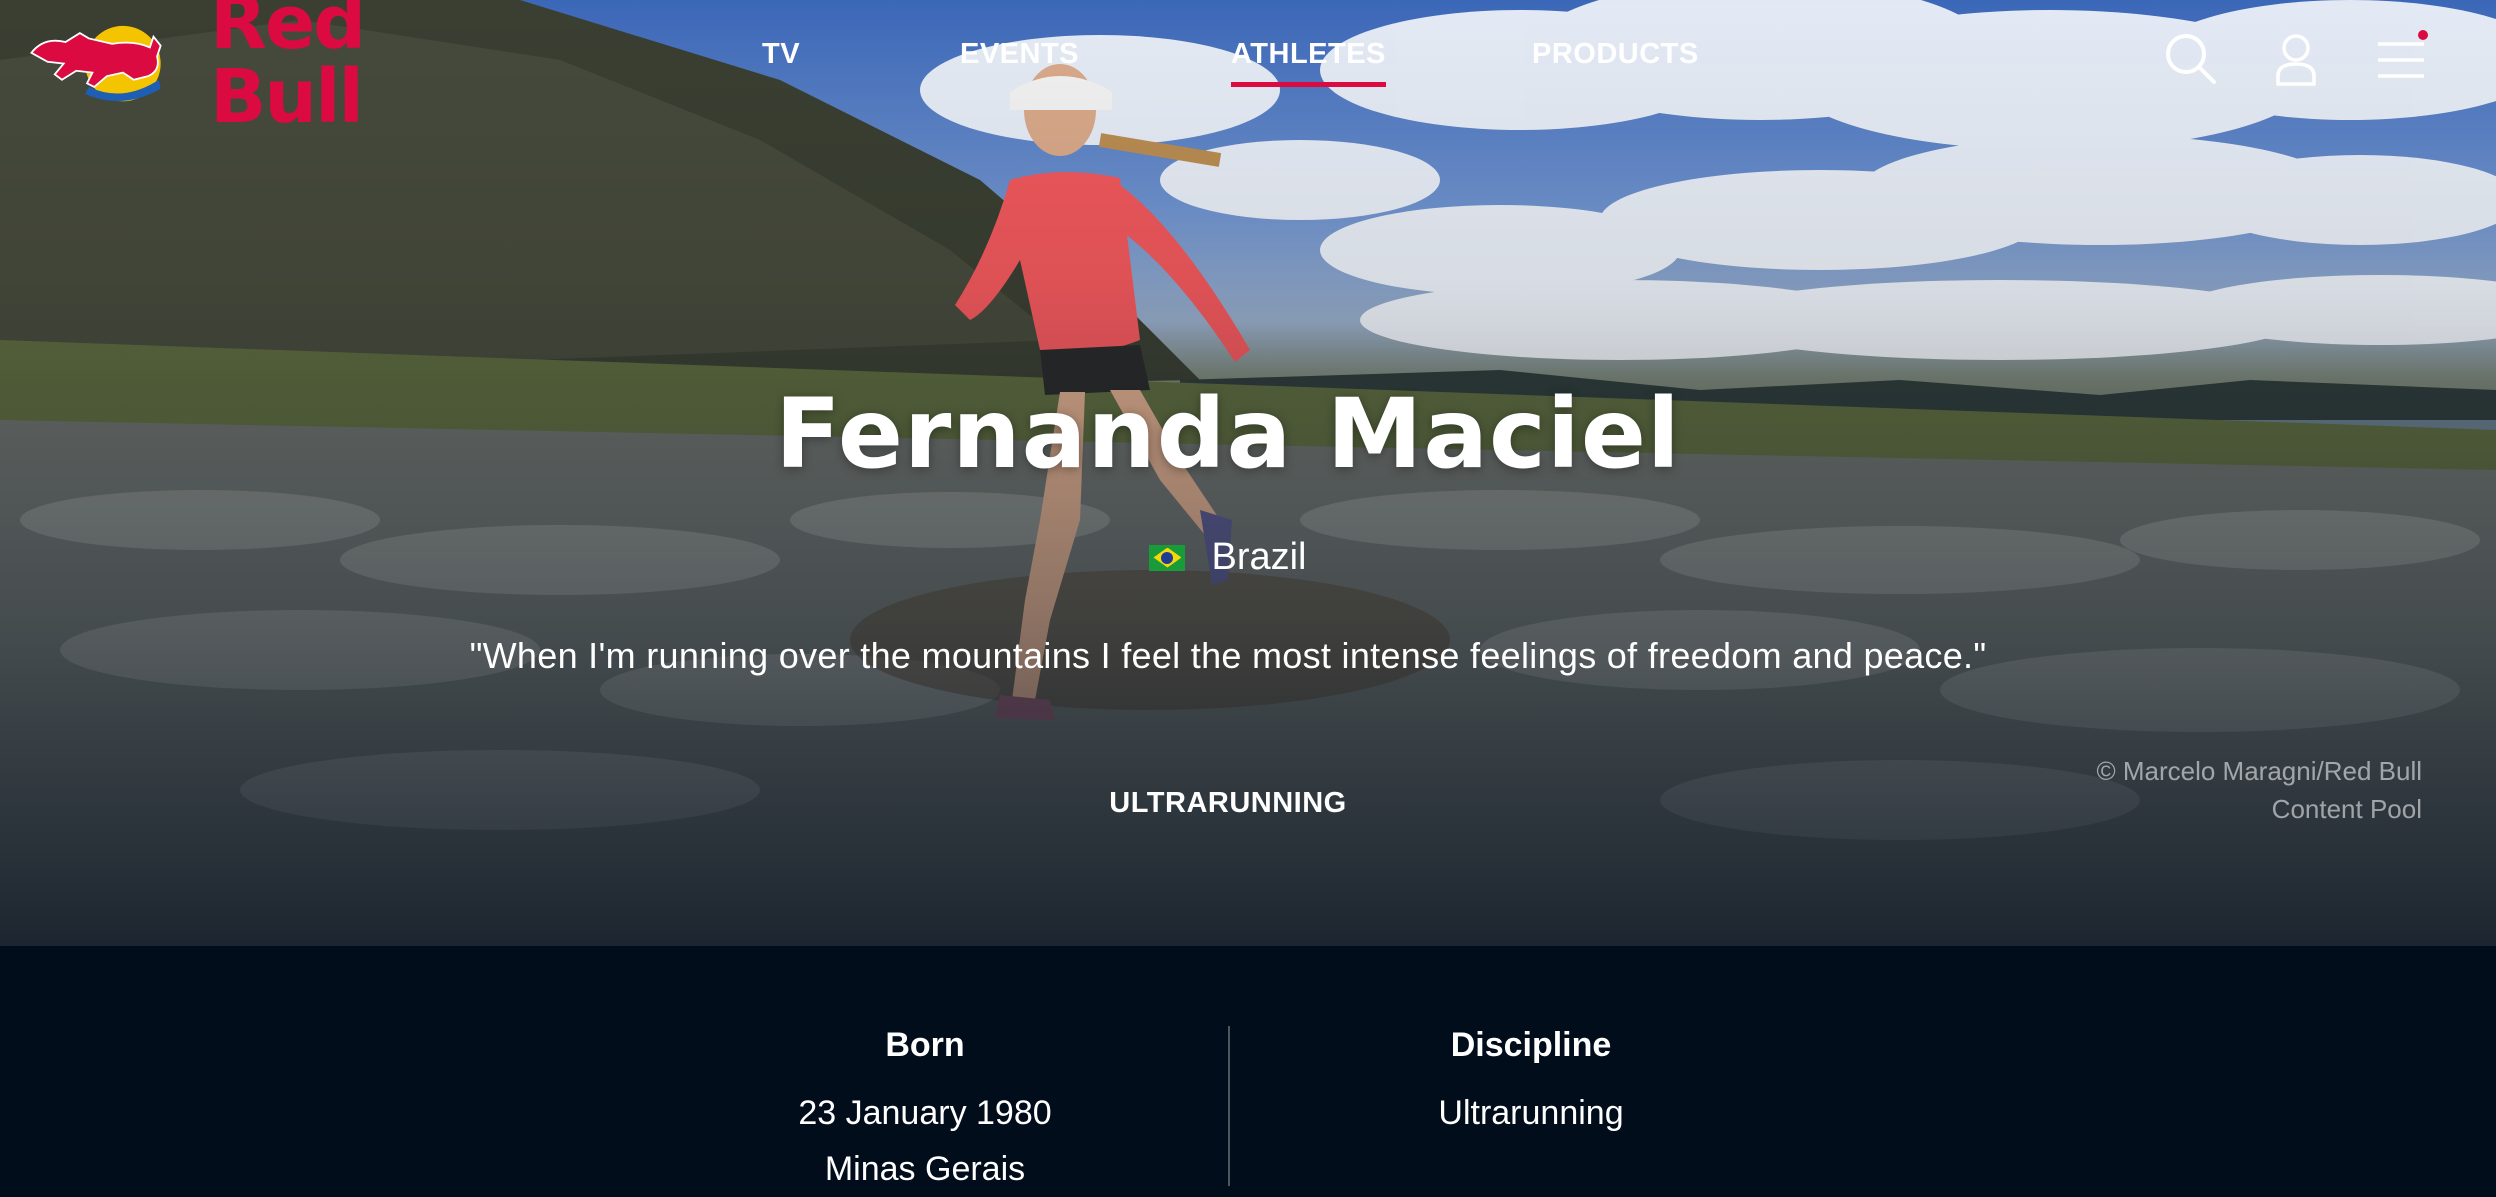 This screenshot has width=2496, height=1197. What do you see at coordinates (1308, 62) in the screenshot?
I see `nav-athletes: ATHLETES` at bounding box center [1308, 62].